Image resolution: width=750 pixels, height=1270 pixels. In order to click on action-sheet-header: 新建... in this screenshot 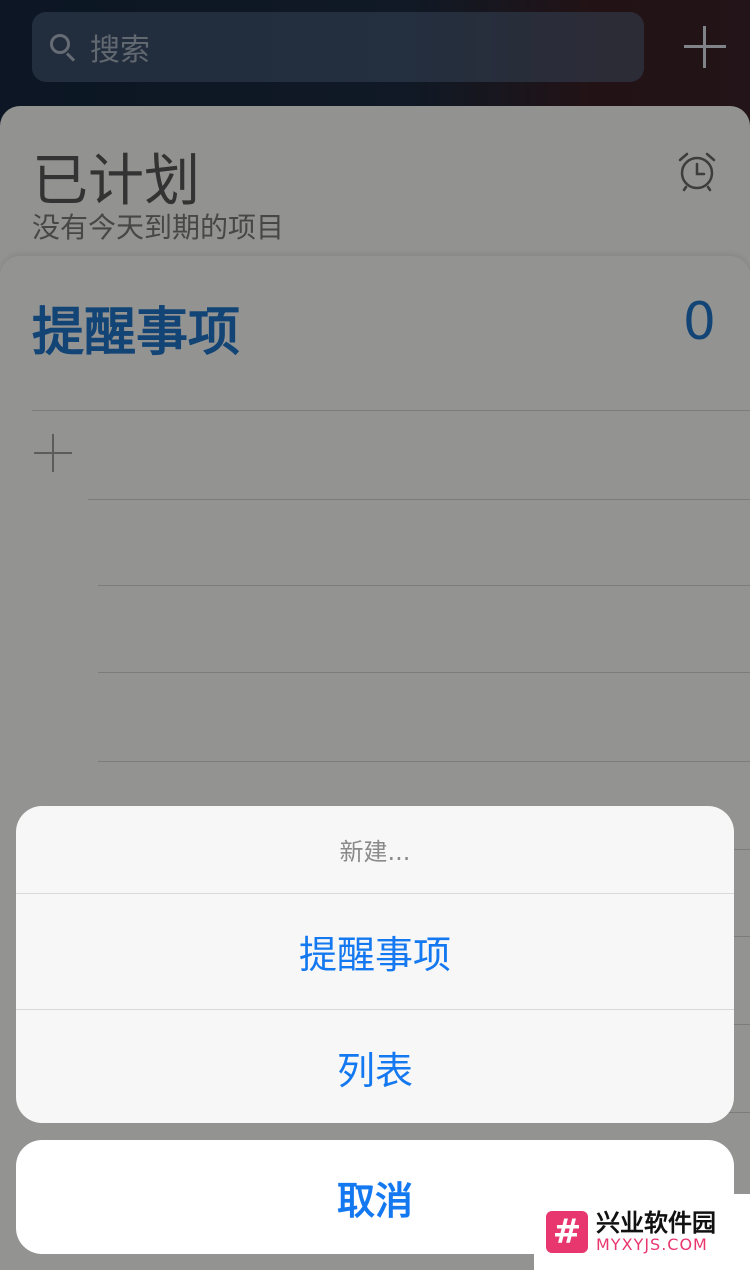, I will do `click(375, 850)`.